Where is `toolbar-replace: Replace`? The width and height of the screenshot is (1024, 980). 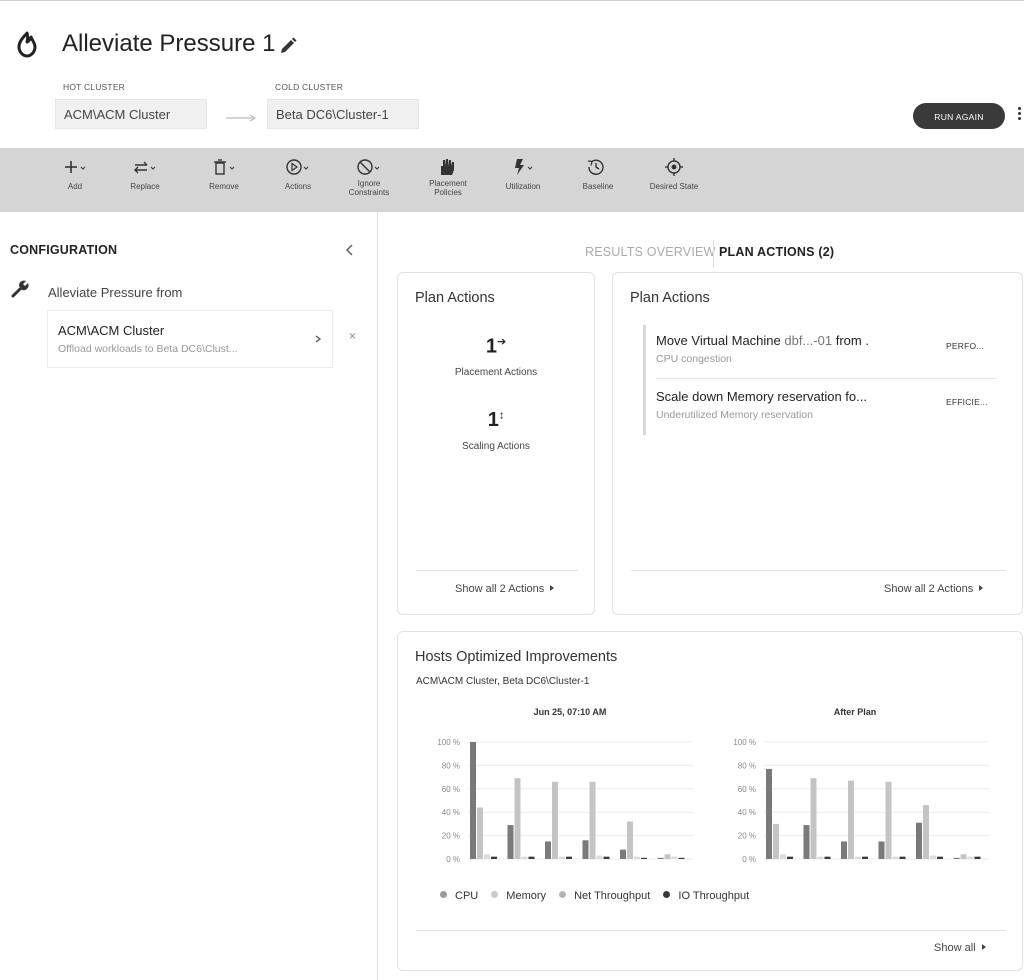
toolbar-replace: Replace is located at coordinates (145, 174).